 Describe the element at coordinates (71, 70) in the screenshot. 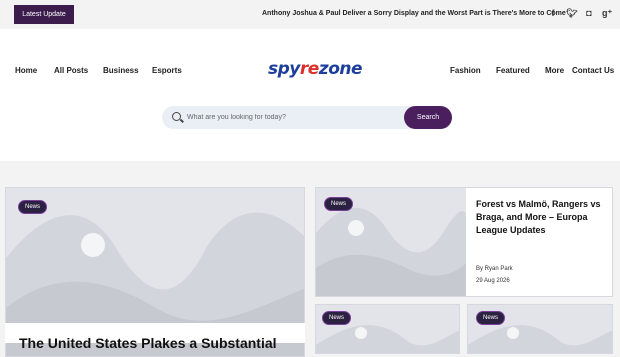

I see `nav-all-posts: All Posts` at that location.